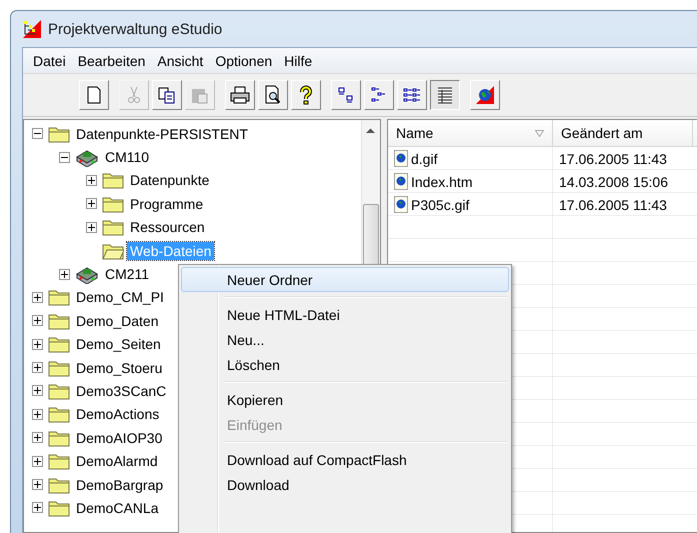  Describe the element at coordinates (345, 279) in the screenshot. I see `context-menu-item: Neuer Ordner` at that location.